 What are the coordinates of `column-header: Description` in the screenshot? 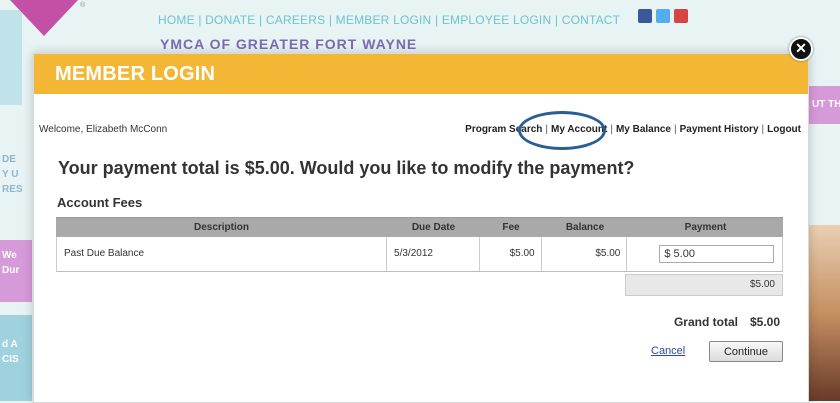 It's located at (221, 227).